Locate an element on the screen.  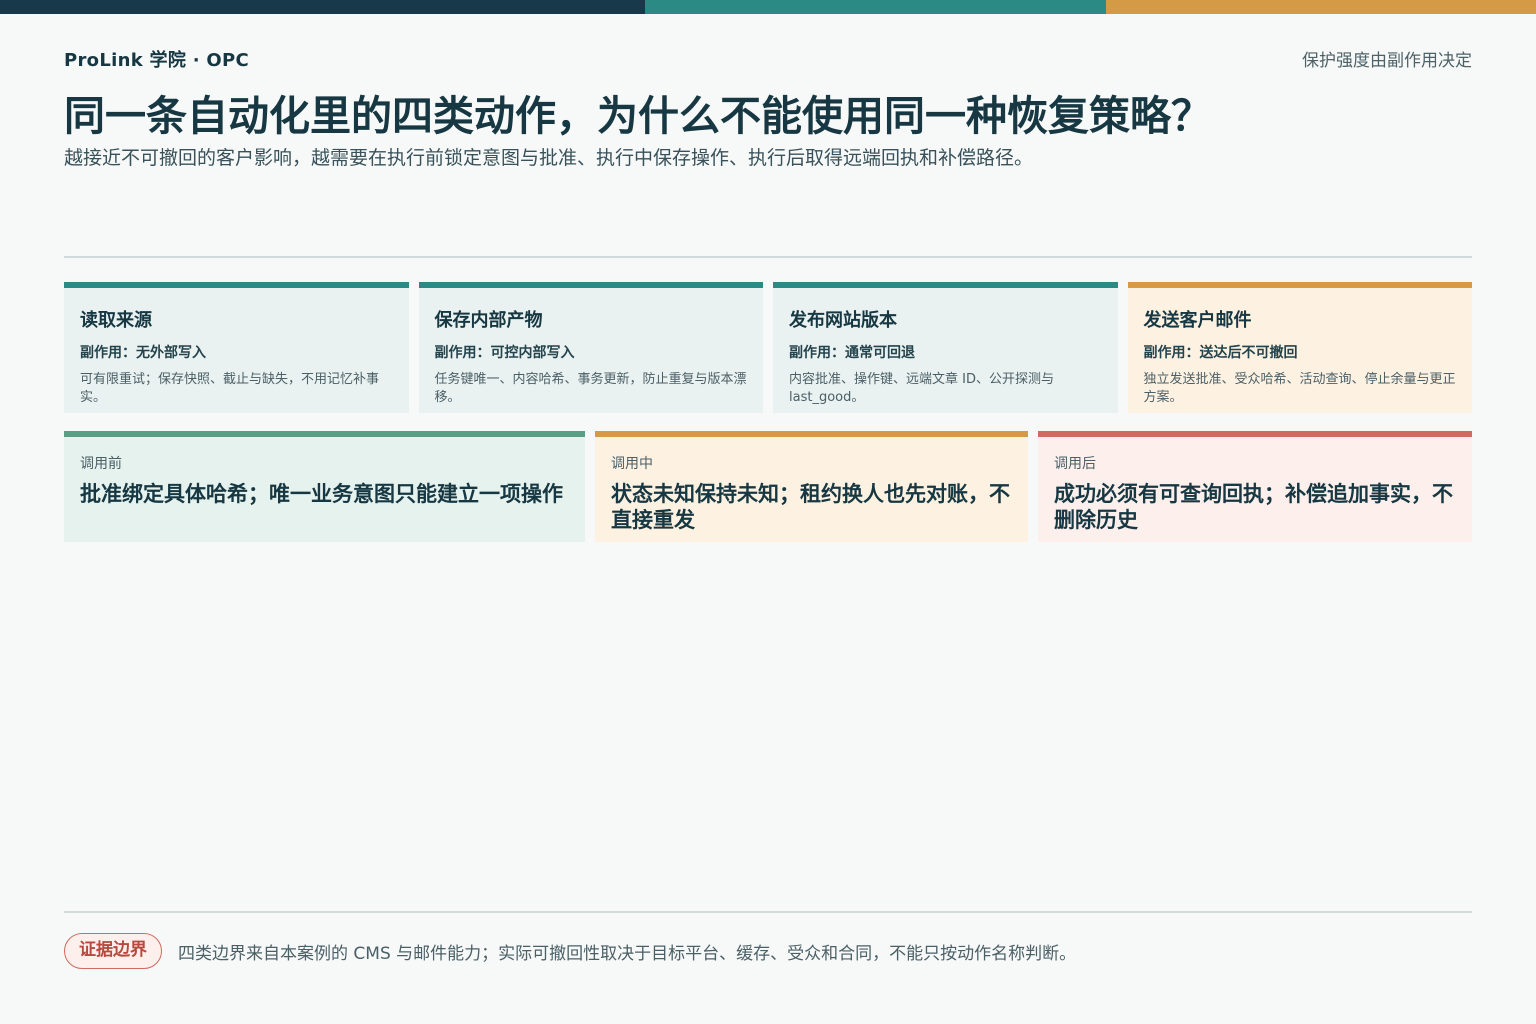
action-card-side-effect: 副作用：可控内部写入 is located at coordinates (504, 353).